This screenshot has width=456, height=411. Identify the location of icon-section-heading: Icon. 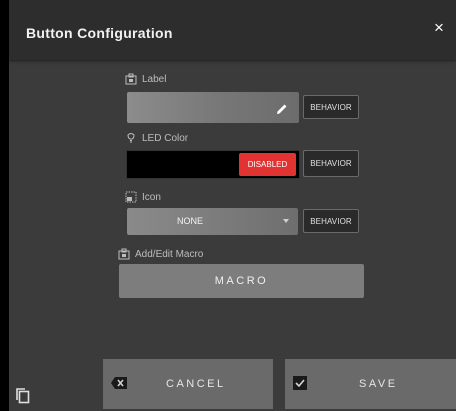
(143, 197).